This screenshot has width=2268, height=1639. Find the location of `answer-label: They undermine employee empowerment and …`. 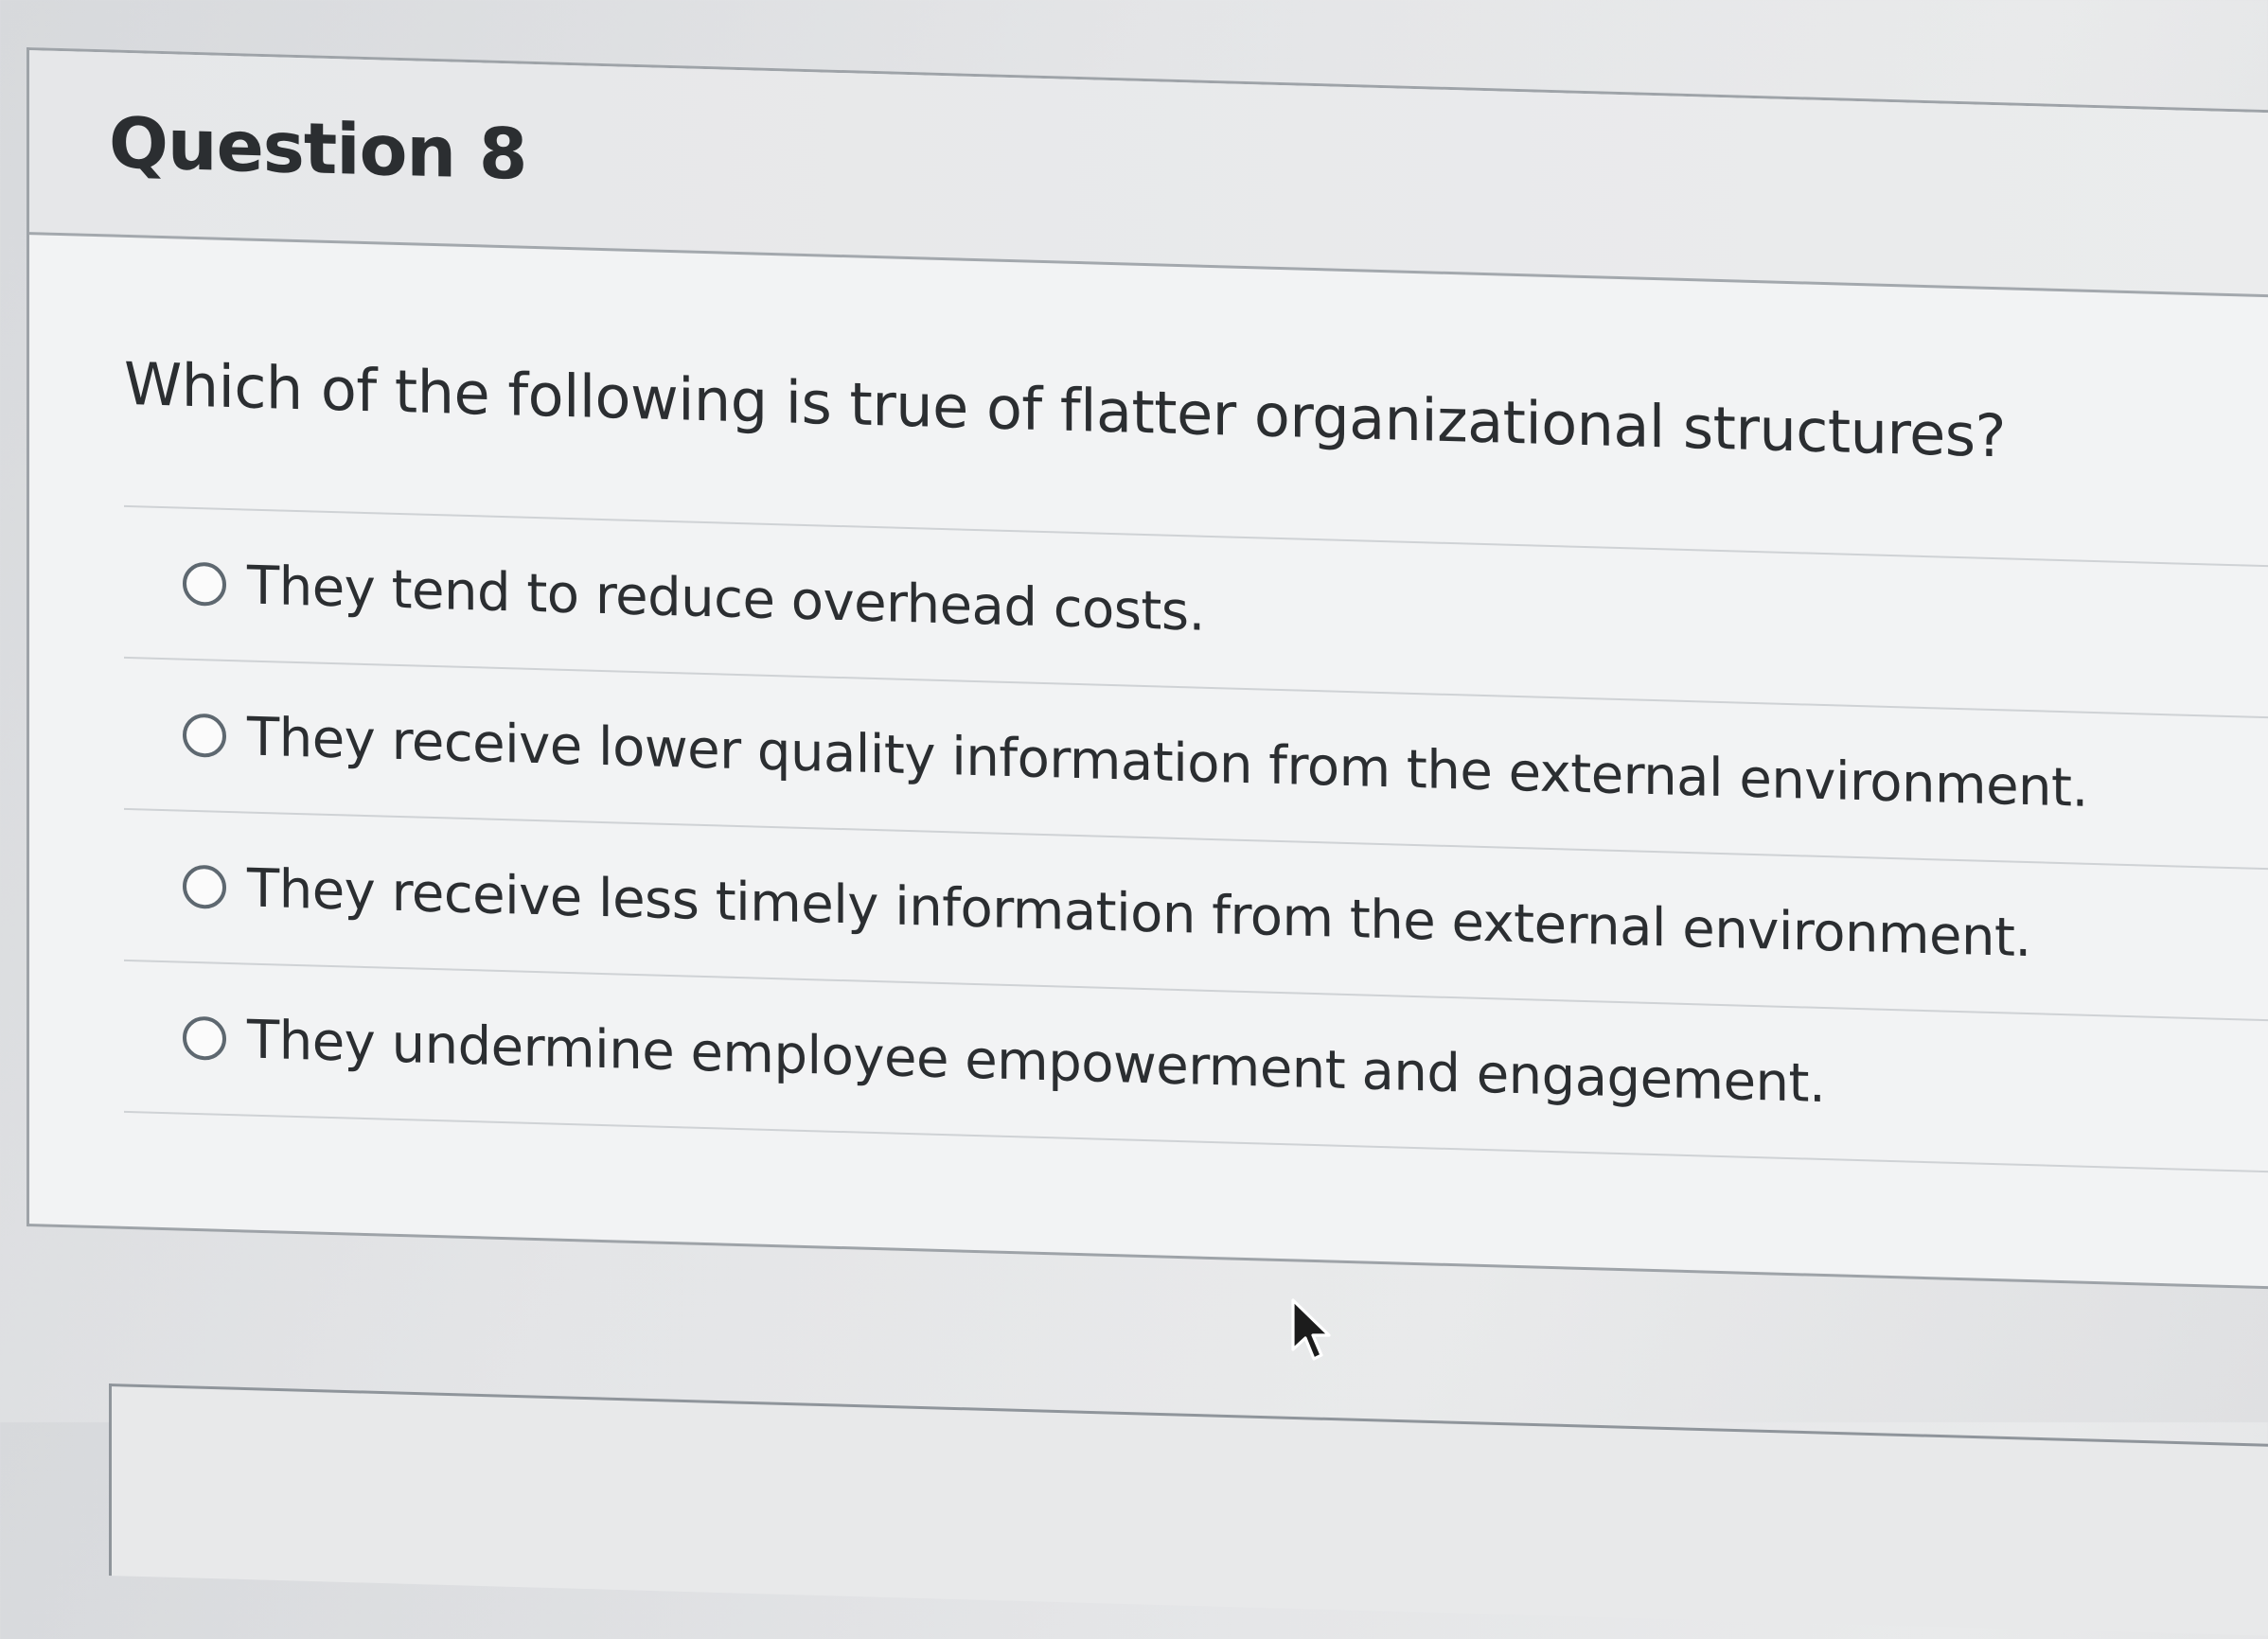

answer-label: They undermine employee empowerment and … is located at coordinates (1036, 1062).